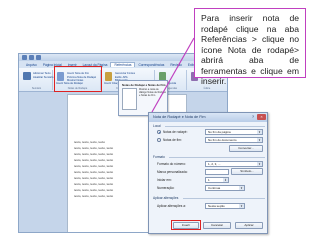 This screenshot has width=320, height=247. Describe the element at coordinates (207, 88) in the screenshot. I see `group-label: Índice` at that location.